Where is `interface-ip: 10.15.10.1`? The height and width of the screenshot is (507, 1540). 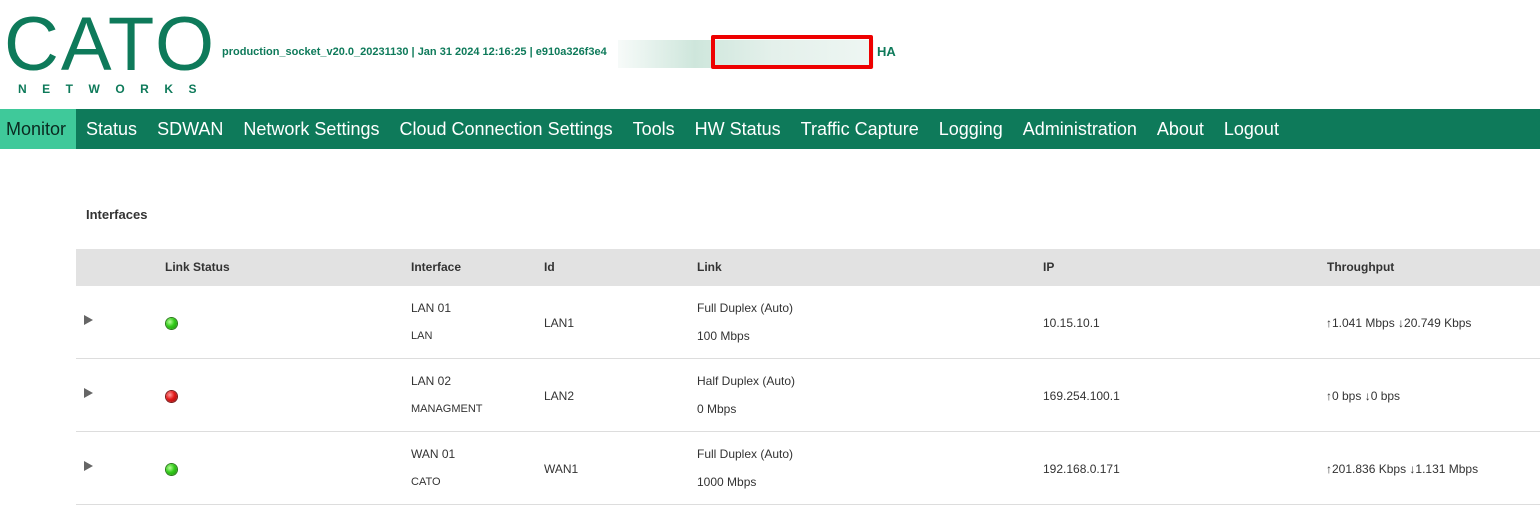
interface-ip: 10.15.10.1 is located at coordinates (1071, 323).